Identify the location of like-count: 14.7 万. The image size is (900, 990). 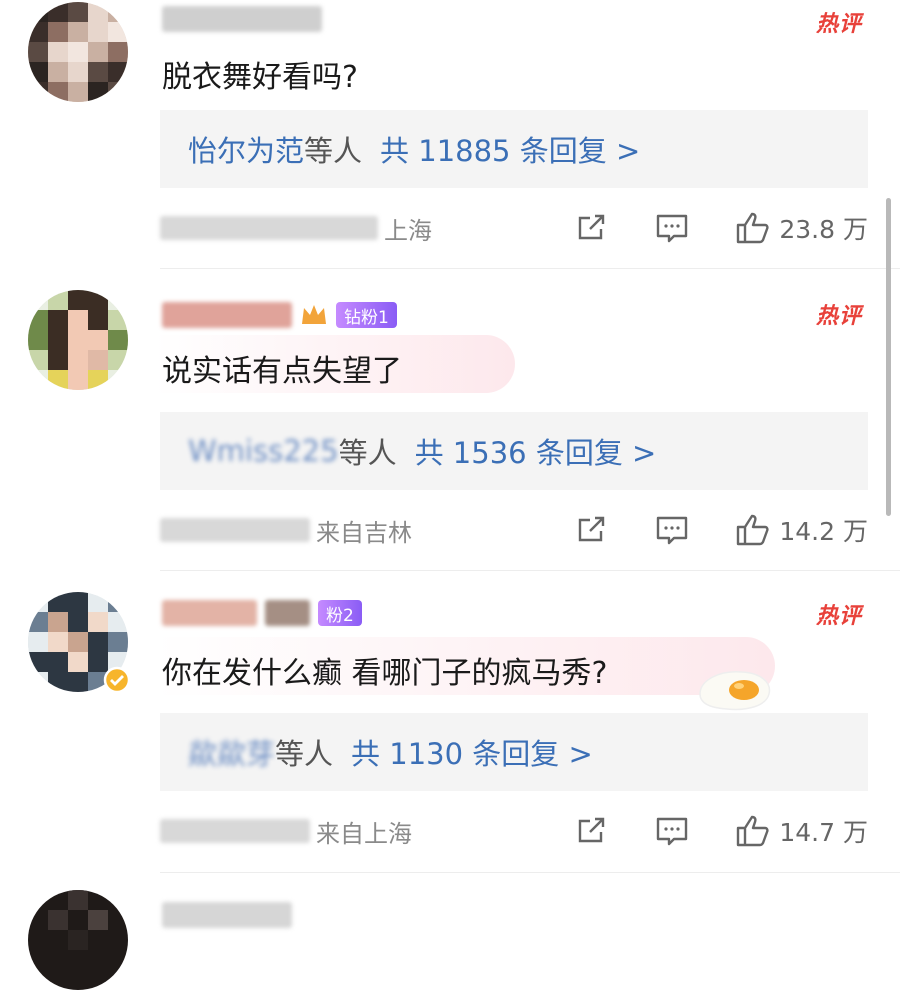
(823, 832).